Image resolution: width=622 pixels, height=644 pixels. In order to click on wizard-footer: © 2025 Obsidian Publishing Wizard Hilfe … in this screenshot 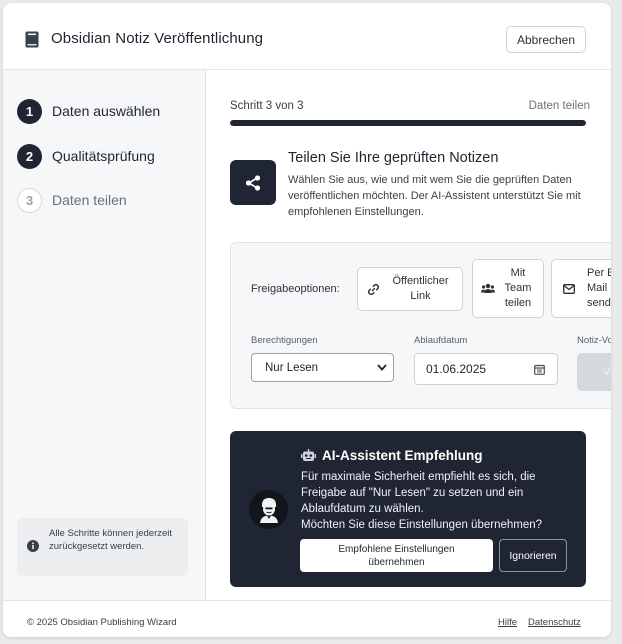, I will do `click(307, 618)`.